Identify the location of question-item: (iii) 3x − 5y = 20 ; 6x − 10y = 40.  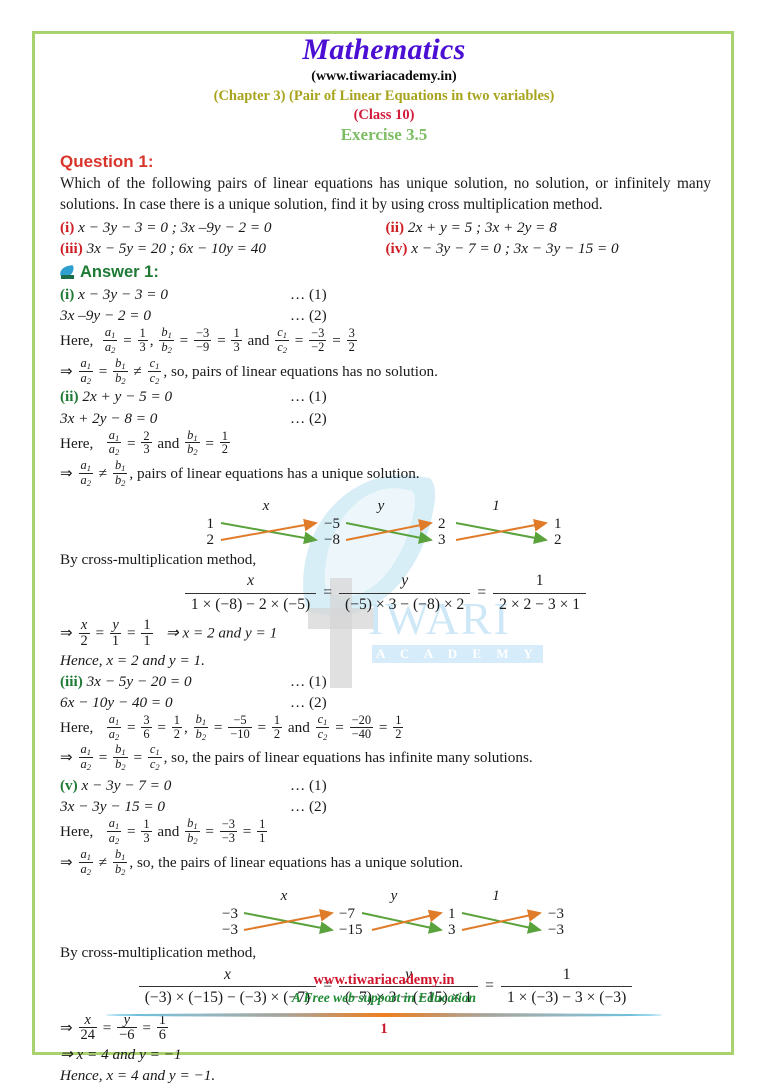
(223, 249).